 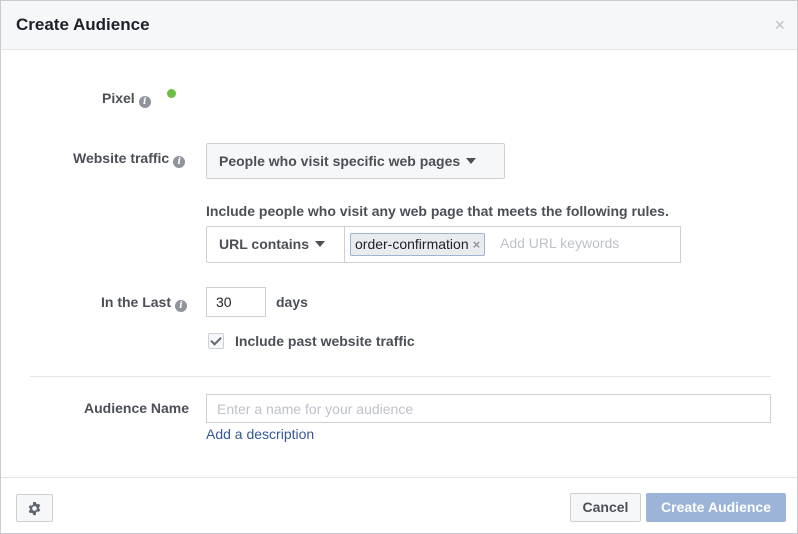 What do you see at coordinates (118, 98) in the screenshot?
I see `pixel-label: Pixel` at bounding box center [118, 98].